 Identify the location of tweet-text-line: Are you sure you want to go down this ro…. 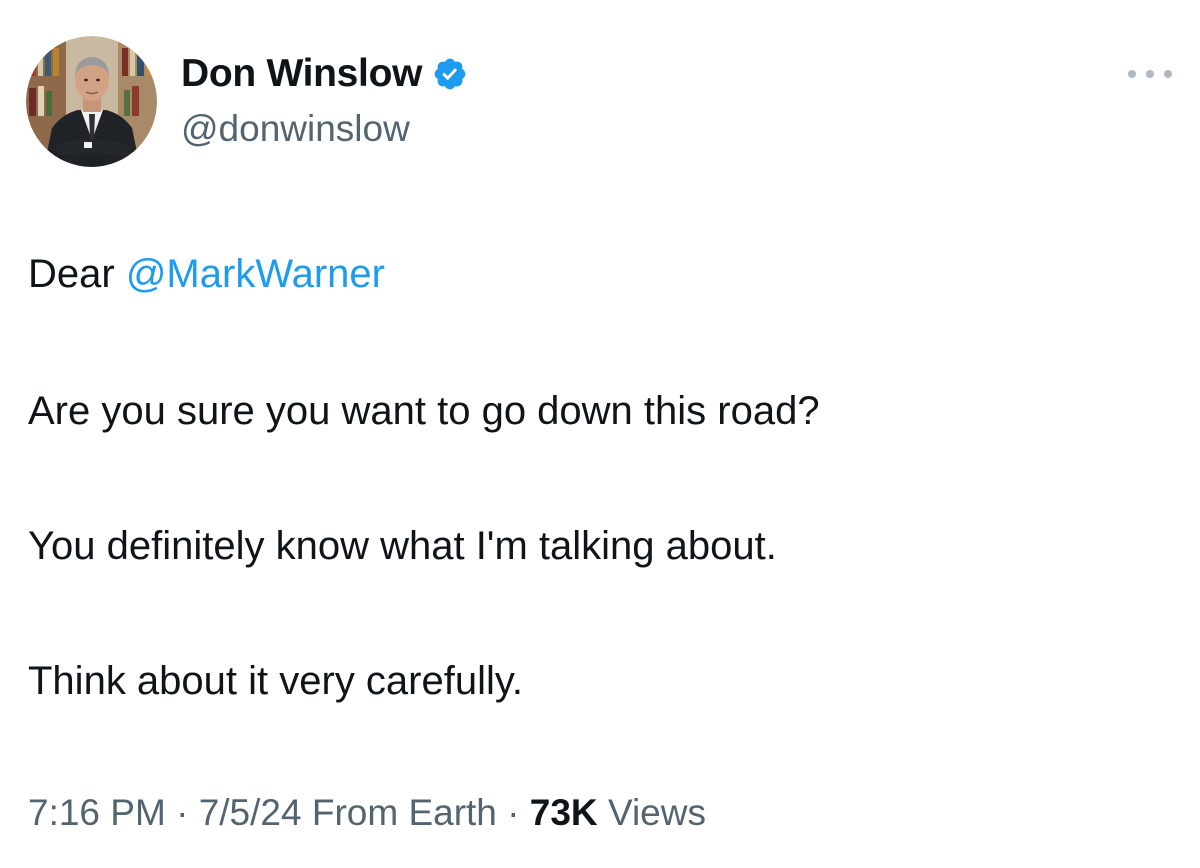
(424, 411).